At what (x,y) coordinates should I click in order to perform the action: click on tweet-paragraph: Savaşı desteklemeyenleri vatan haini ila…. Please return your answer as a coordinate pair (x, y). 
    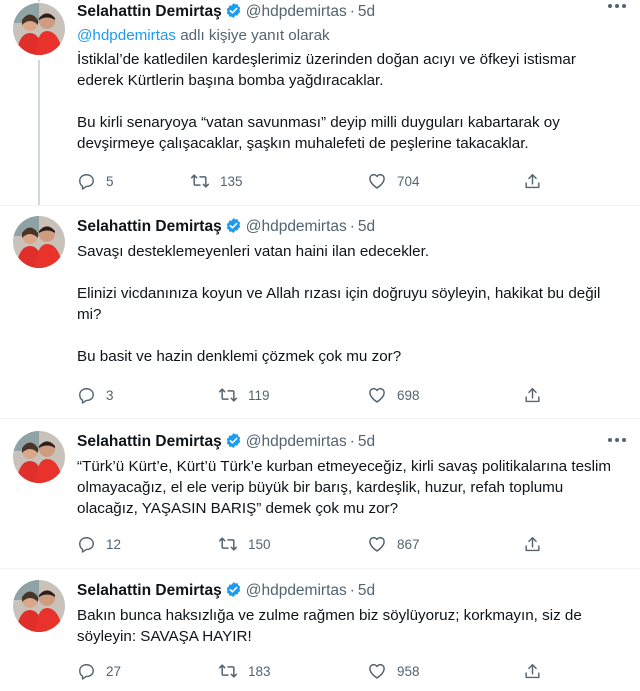
    Looking at the image, I should click on (253, 251).